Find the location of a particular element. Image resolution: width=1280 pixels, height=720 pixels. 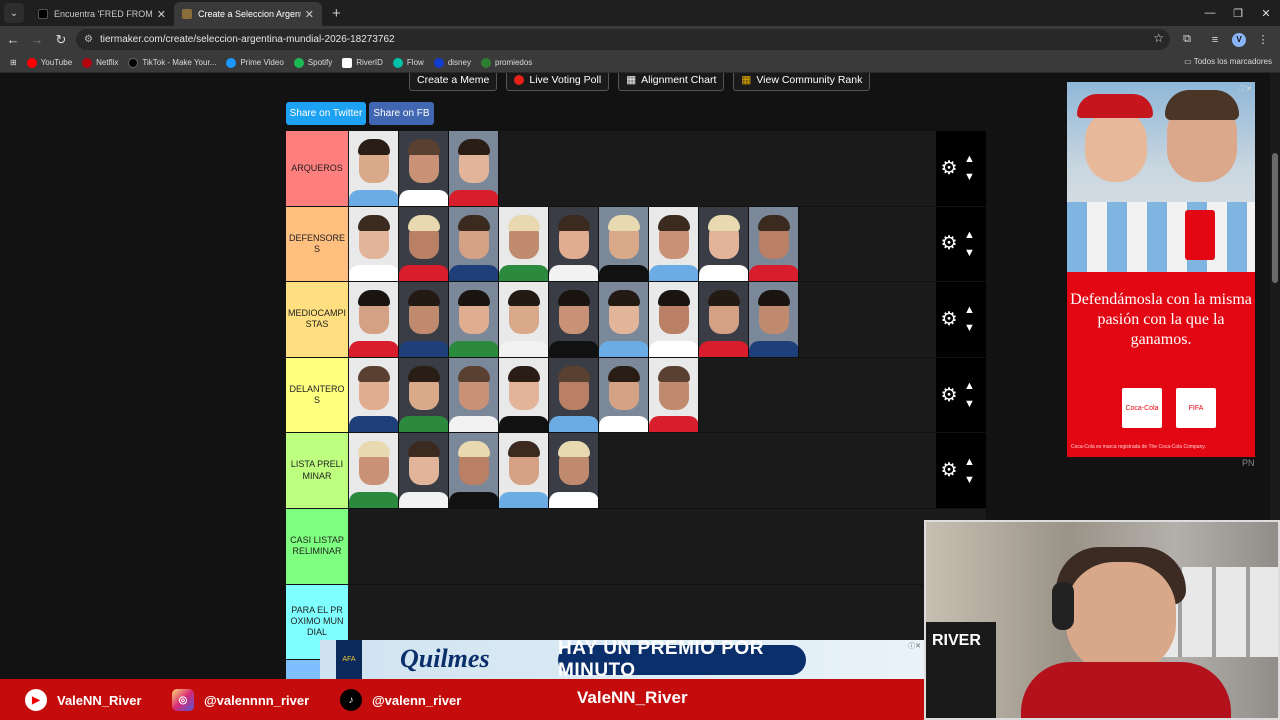

alignment-chart-button: ▦ Alignment Chart is located at coordinates (671, 82).